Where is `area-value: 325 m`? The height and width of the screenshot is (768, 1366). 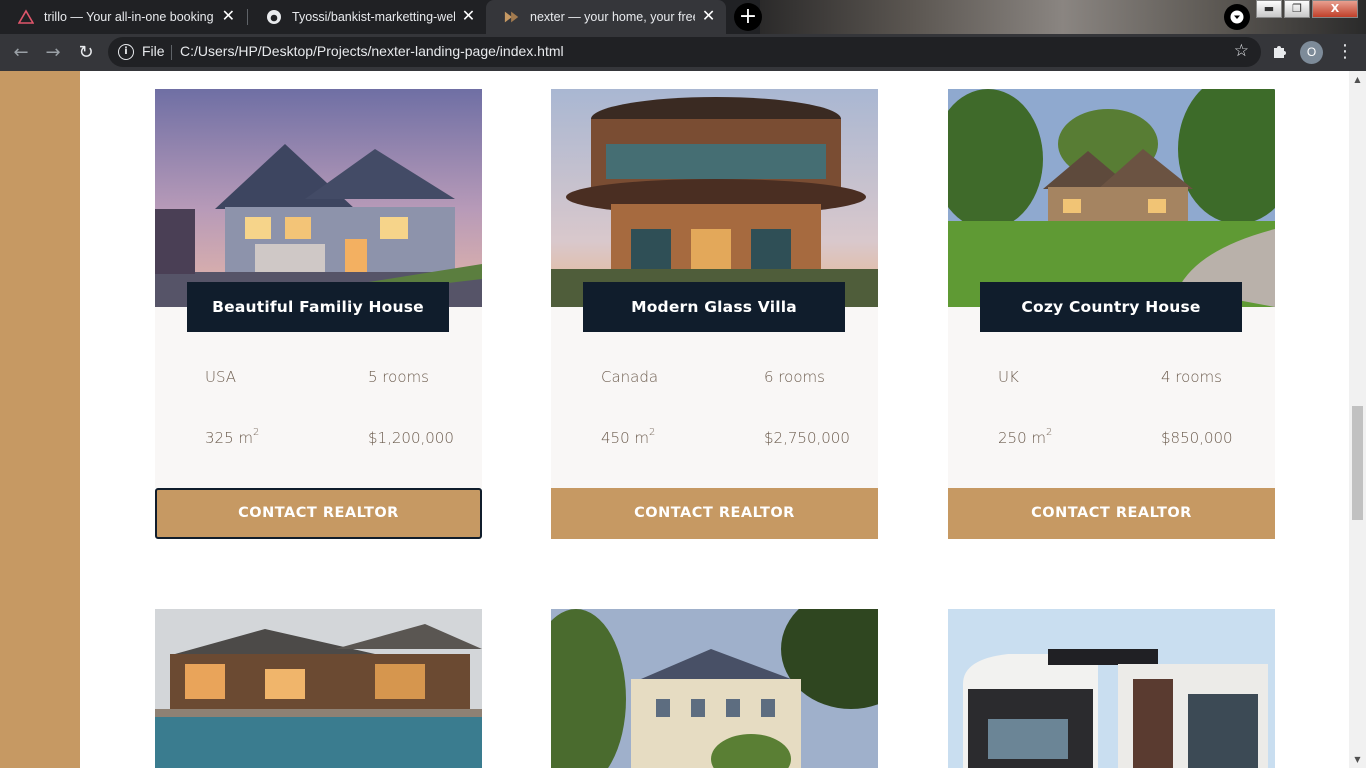
area-value: 325 m is located at coordinates (229, 438).